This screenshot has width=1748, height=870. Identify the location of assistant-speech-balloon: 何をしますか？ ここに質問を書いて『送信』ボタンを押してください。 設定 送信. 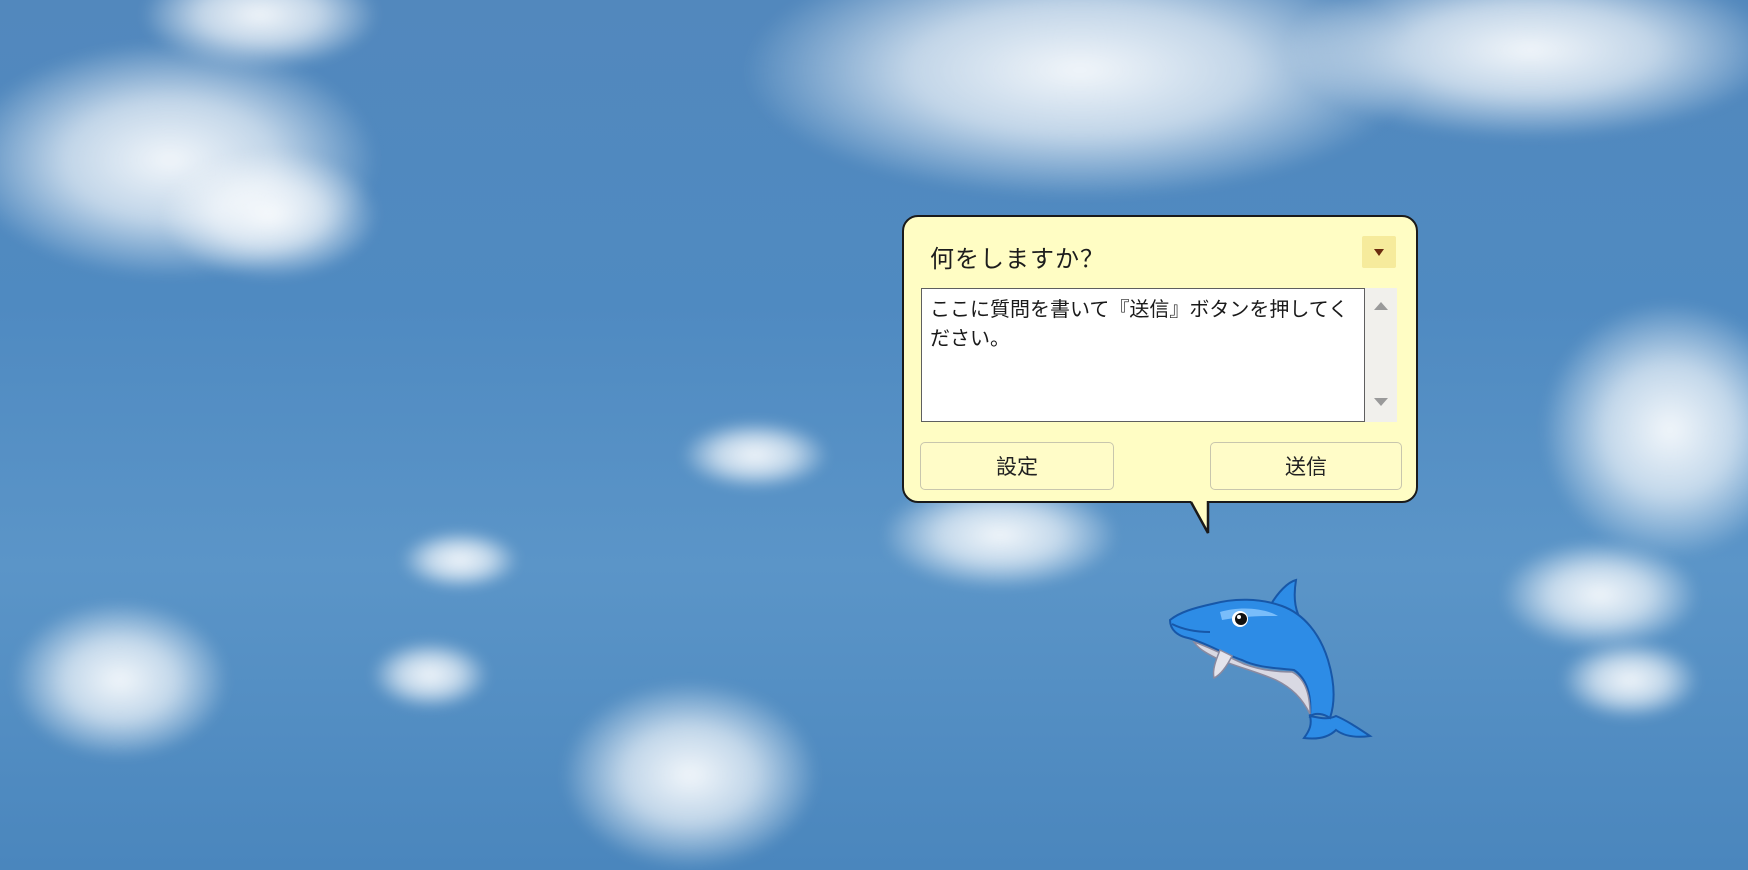
(1160, 359).